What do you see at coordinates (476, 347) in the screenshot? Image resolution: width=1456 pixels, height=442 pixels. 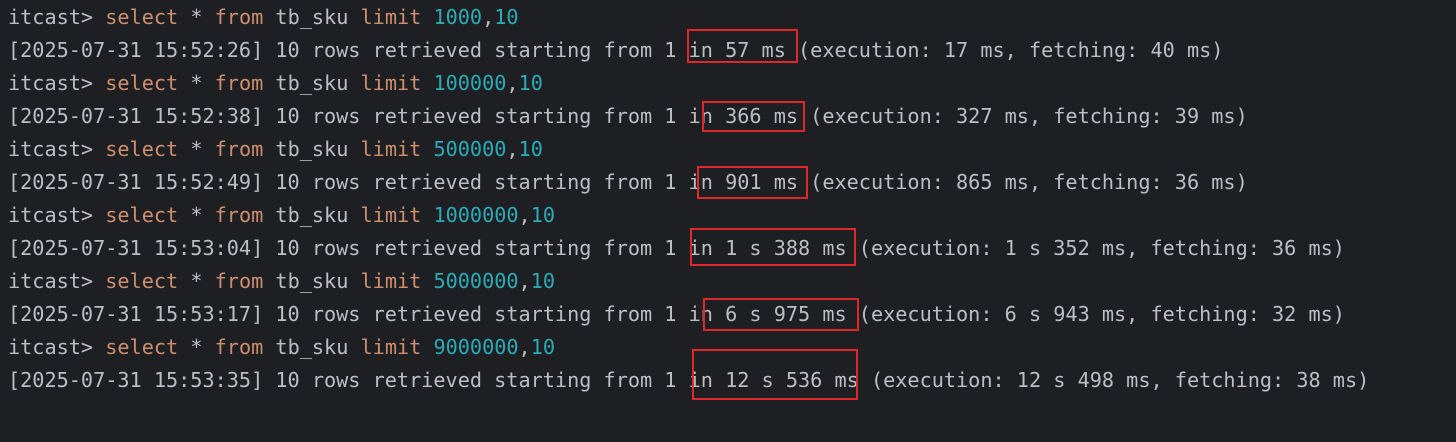 I see `limit-offset: 9000000` at bounding box center [476, 347].